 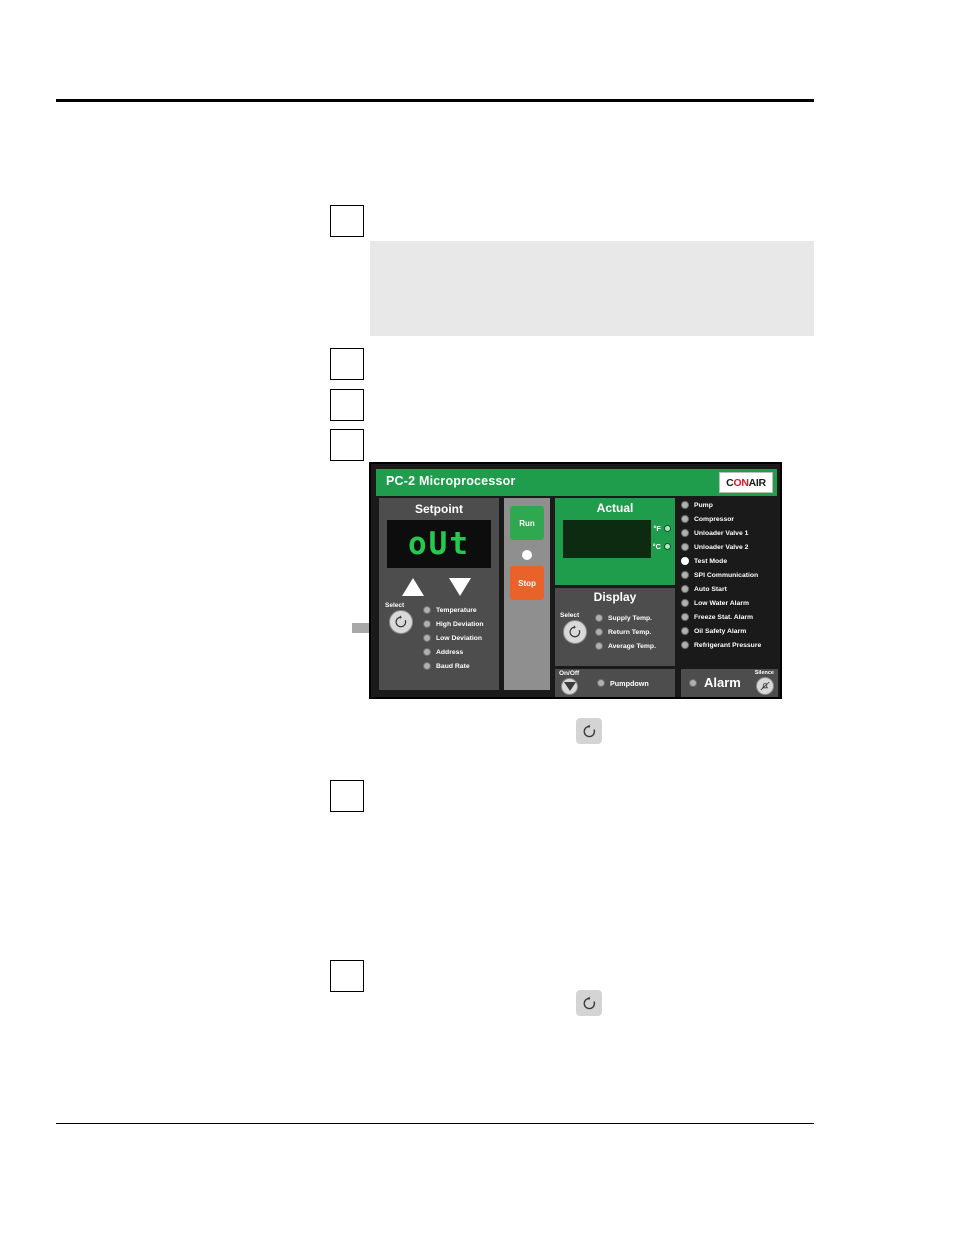 What do you see at coordinates (527, 555) in the screenshot?
I see `run-status-led` at bounding box center [527, 555].